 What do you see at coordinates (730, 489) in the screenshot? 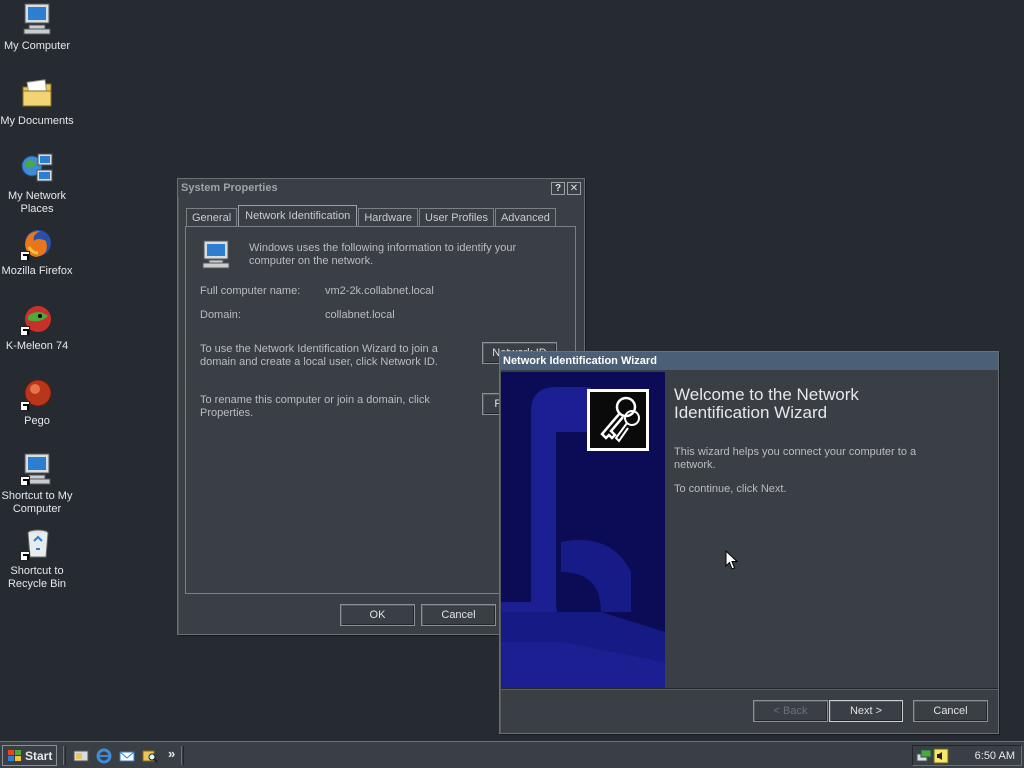
I see `wizard-continue-text: To continue, click Next.` at bounding box center [730, 489].